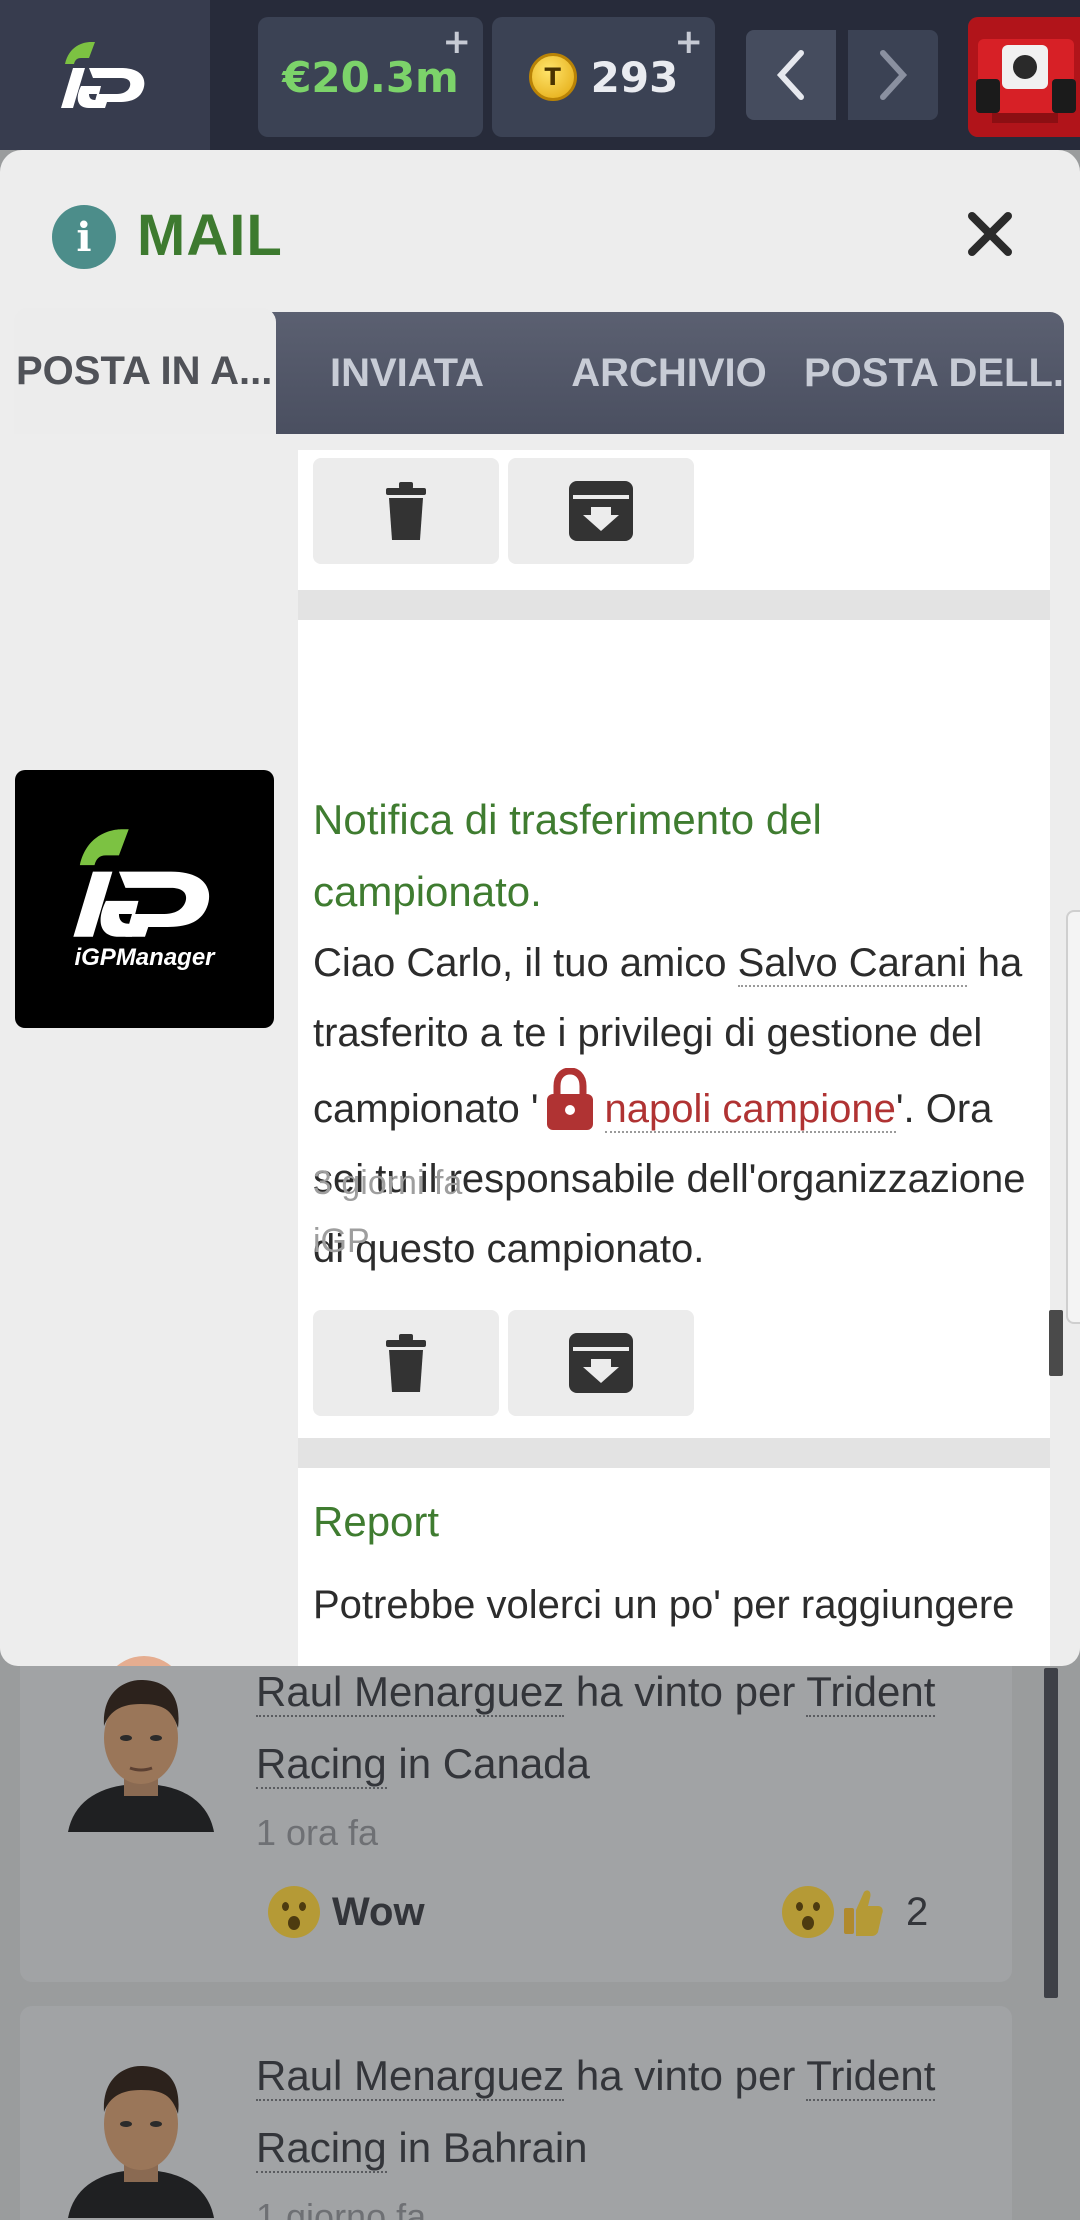 Image resolution: width=1080 pixels, height=2220 pixels. What do you see at coordinates (457, 42) in the screenshot?
I see `add-money-icon: +` at bounding box center [457, 42].